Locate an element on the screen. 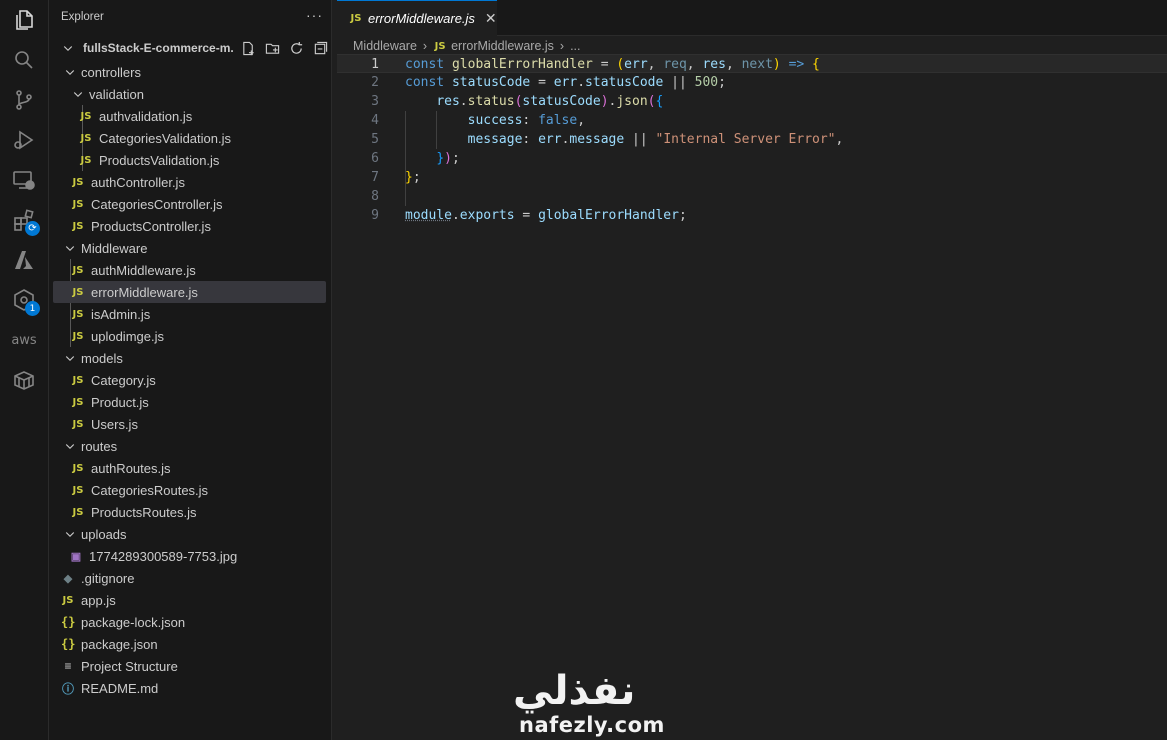 The width and height of the screenshot is (1167, 740). azure-icon is located at coordinates (24, 260).